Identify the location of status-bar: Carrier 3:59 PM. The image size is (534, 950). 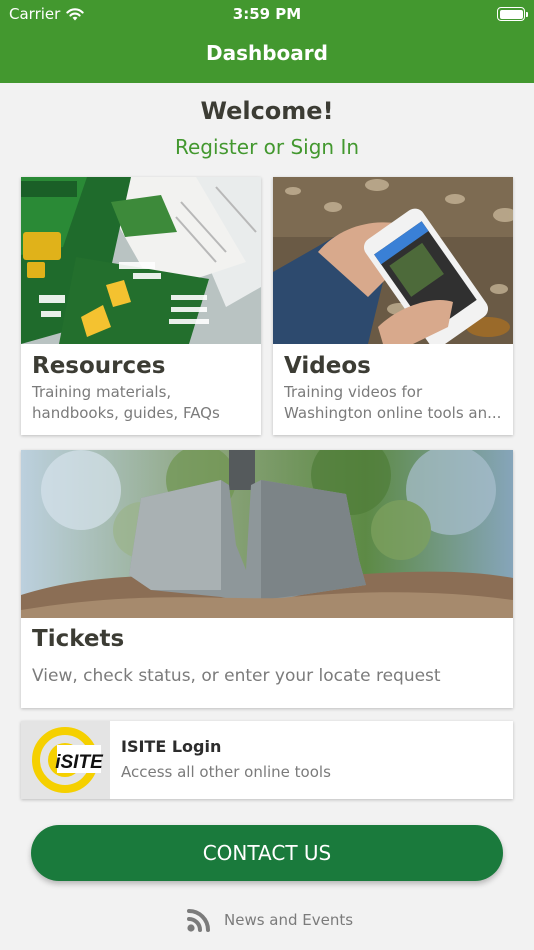
(267, 14).